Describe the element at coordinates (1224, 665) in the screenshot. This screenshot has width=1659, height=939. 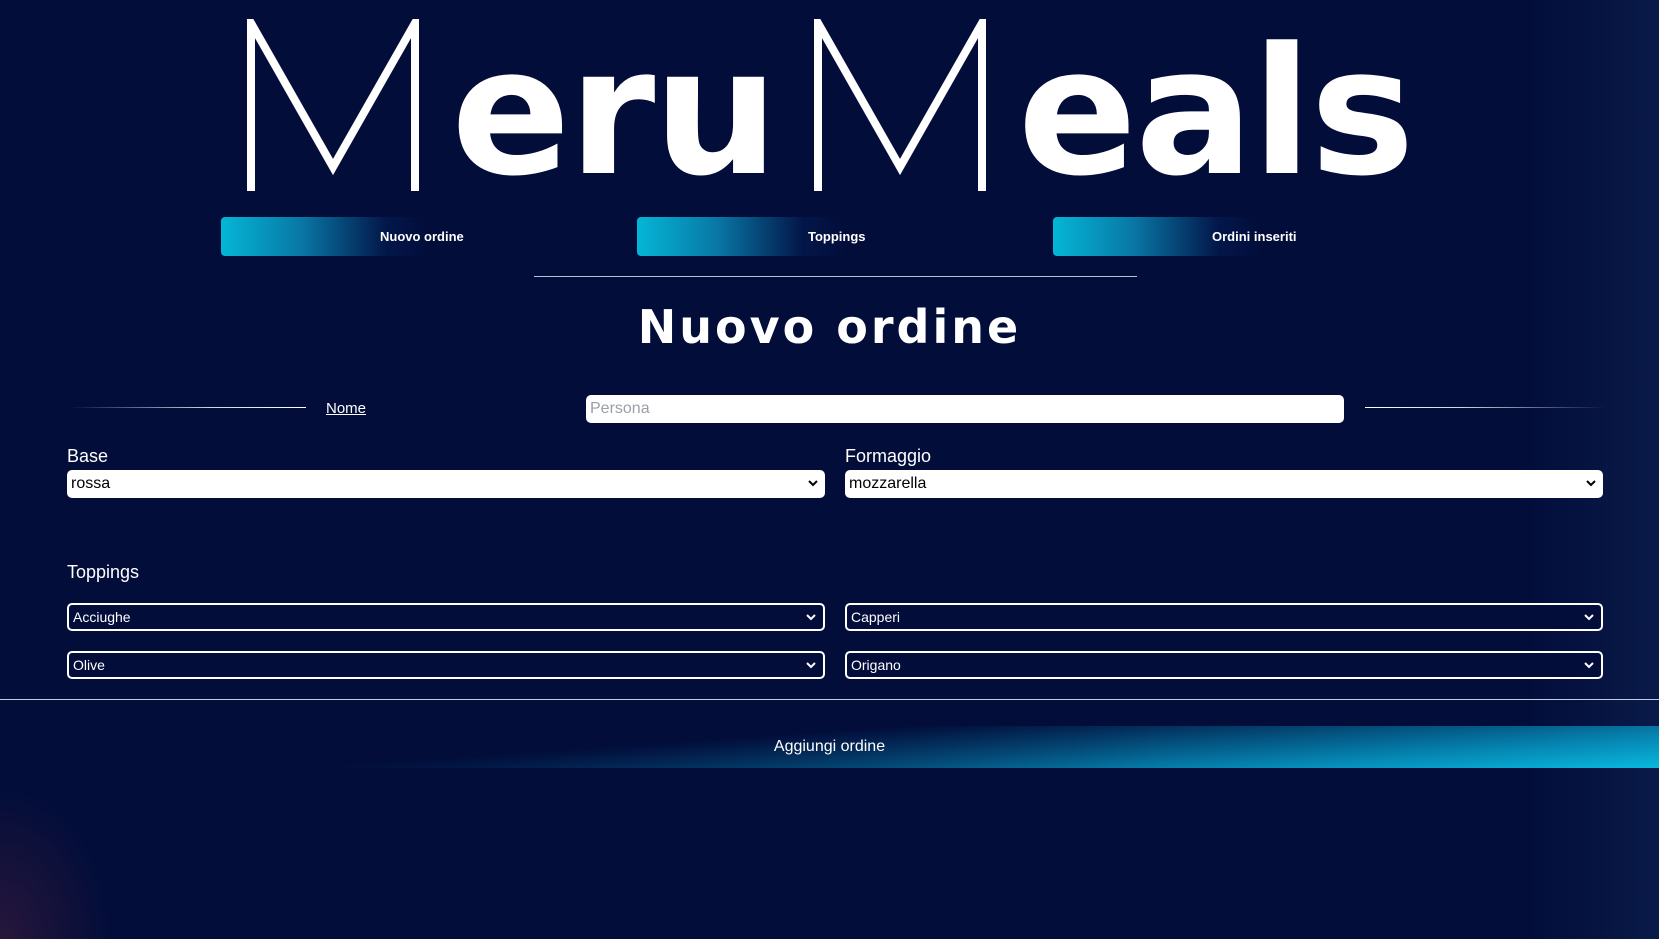
I see `topping-select-4: Origano` at that location.